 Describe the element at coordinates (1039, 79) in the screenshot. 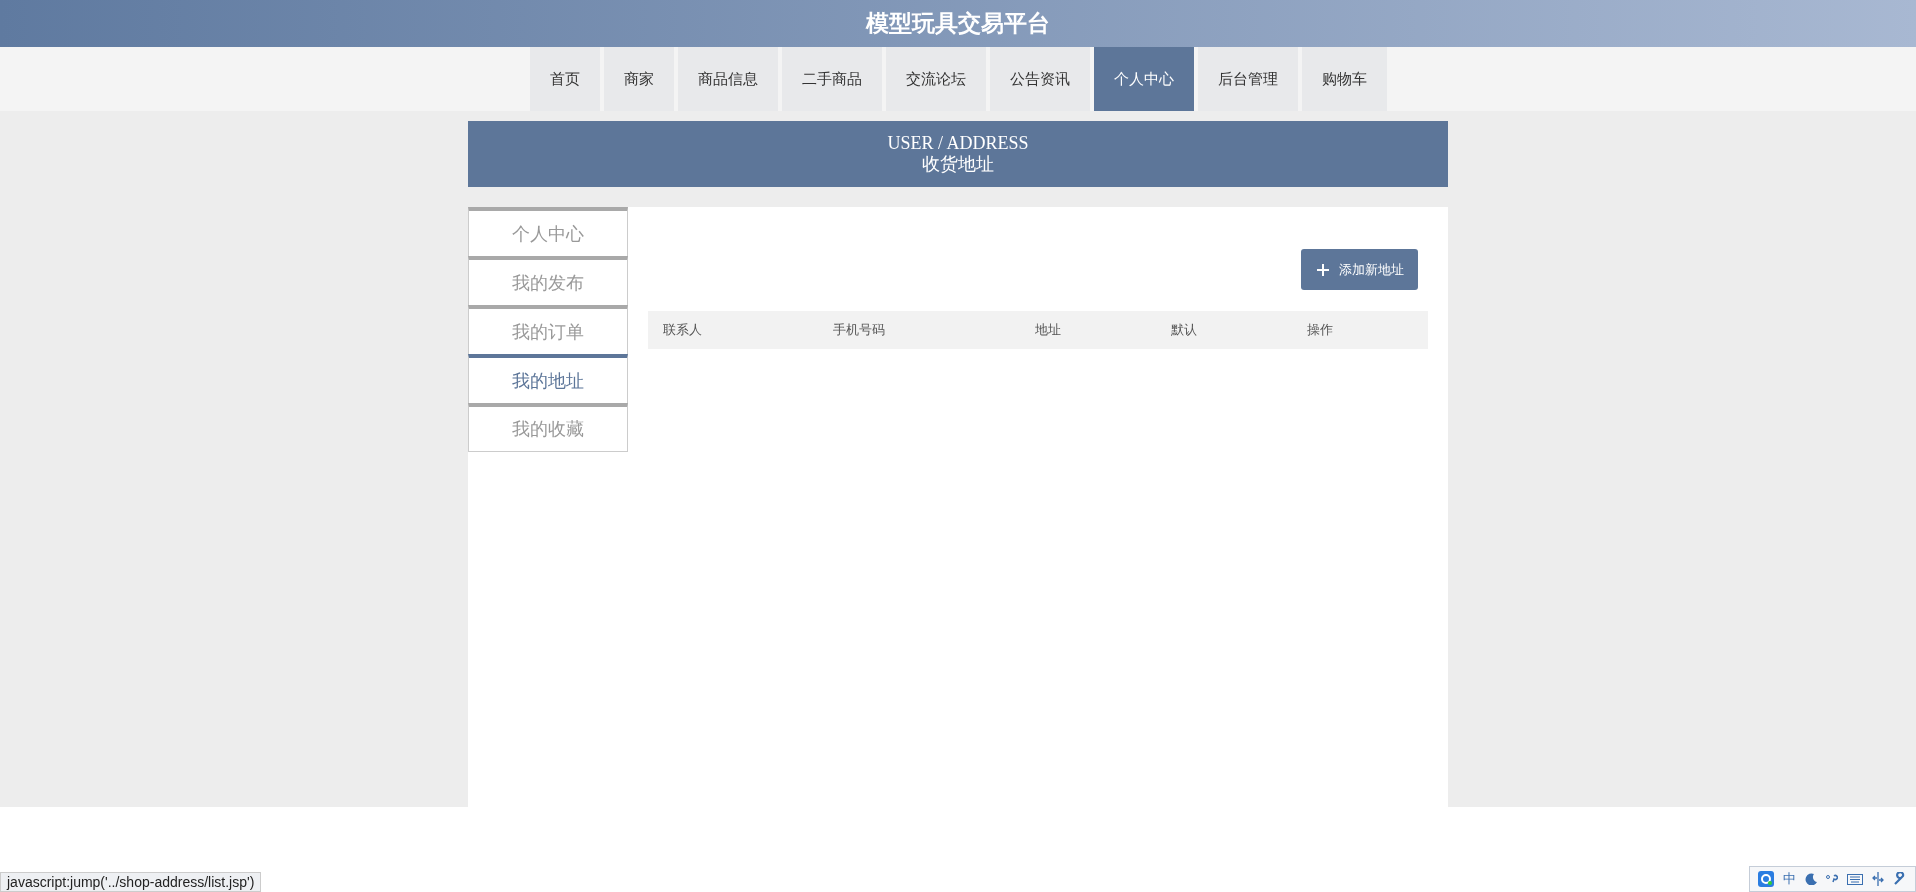

I see `nav-tab: 公告资讯` at that location.